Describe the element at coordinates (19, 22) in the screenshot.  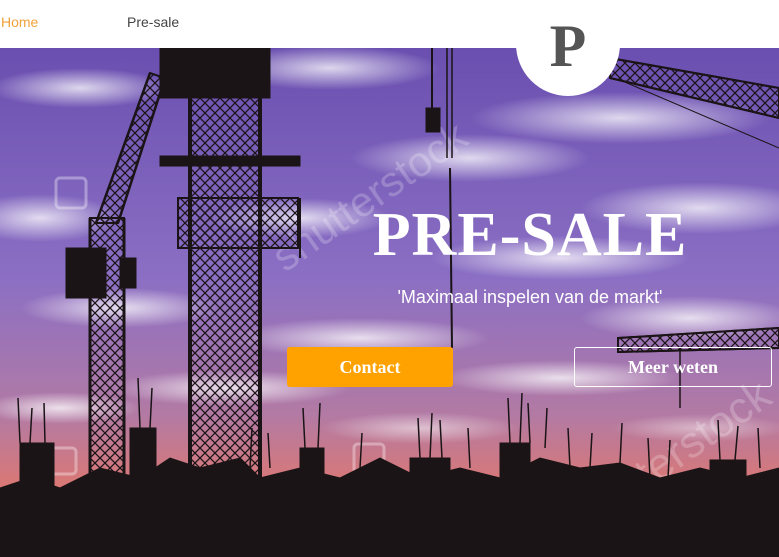
I see `nav-link-home: Home` at that location.